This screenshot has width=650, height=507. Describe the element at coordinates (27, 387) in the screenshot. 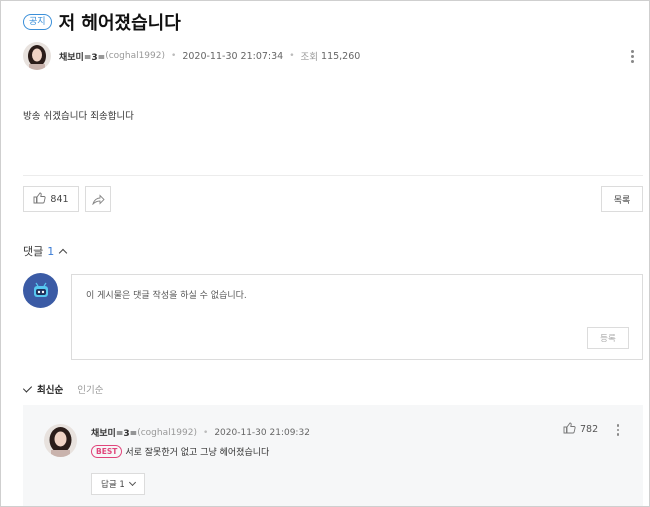

I see `check-icon` at that location.